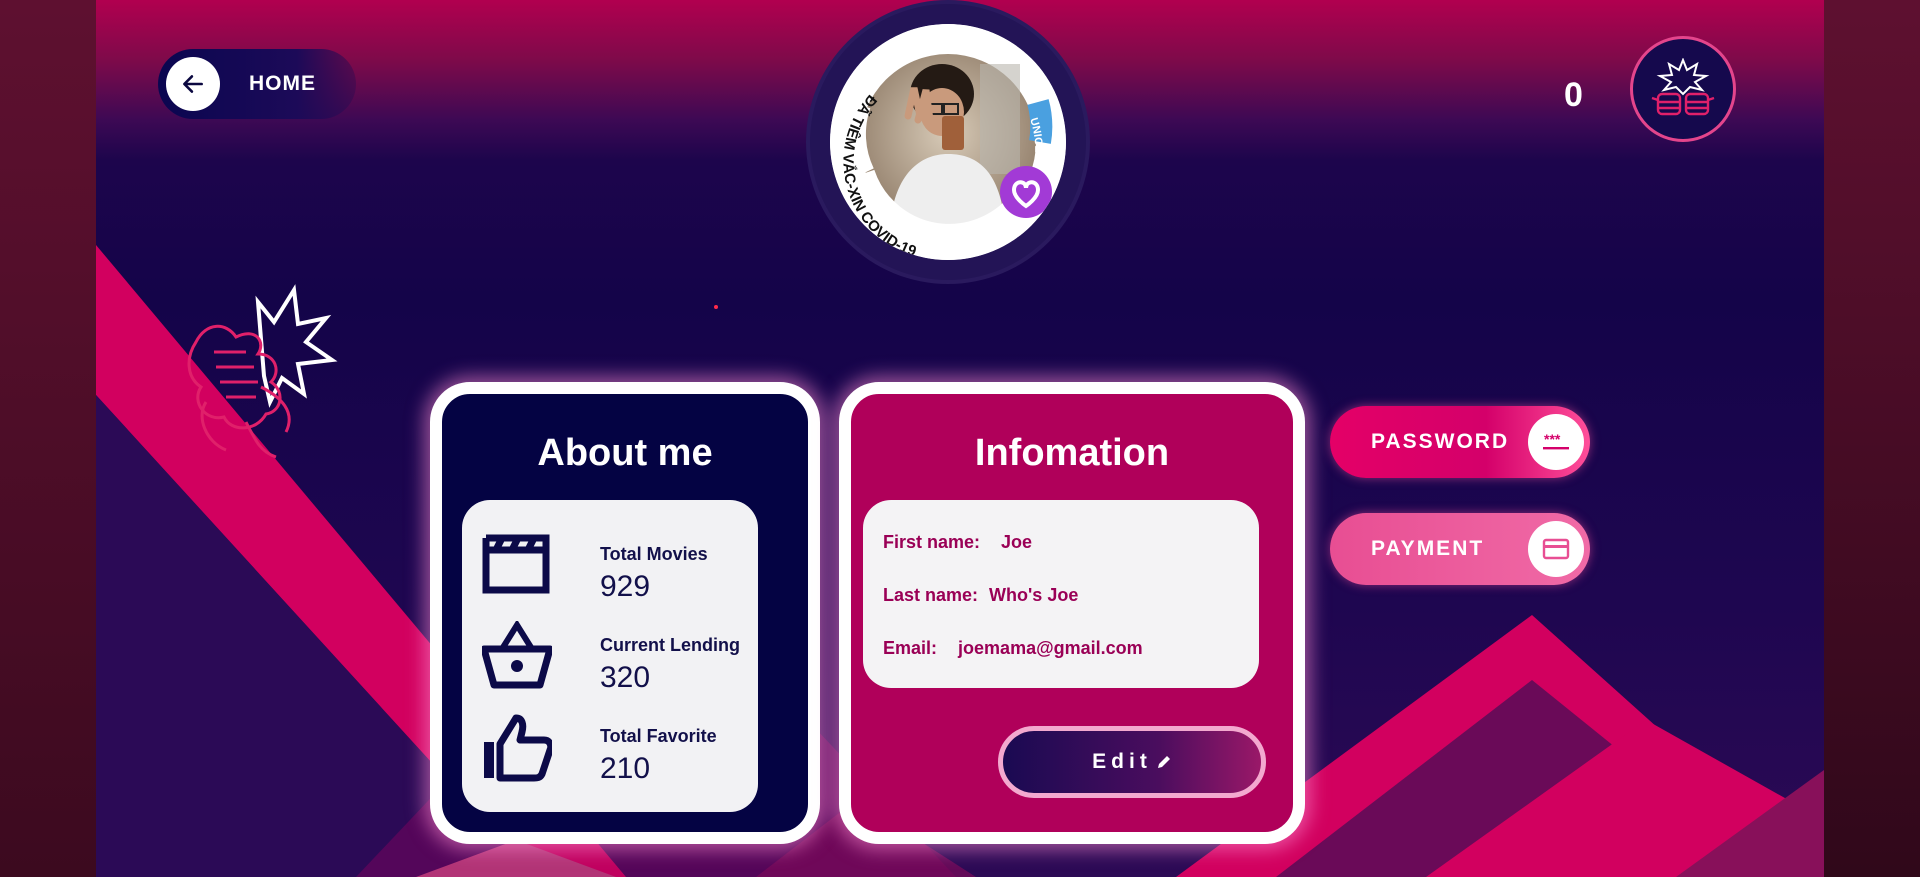  I want to click on last-name-row: Last name: Who's Joe, so click(980, 595).